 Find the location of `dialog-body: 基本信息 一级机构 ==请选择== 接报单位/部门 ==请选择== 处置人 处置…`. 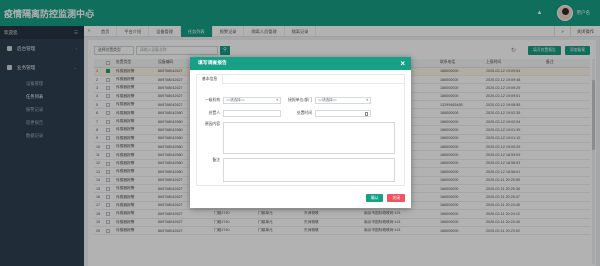

dialog-body: 基本信息 一级机构 ==请选择== 接报单位/部门 ==请选择== 处置人 处置… is located at coordinates (300, 130).